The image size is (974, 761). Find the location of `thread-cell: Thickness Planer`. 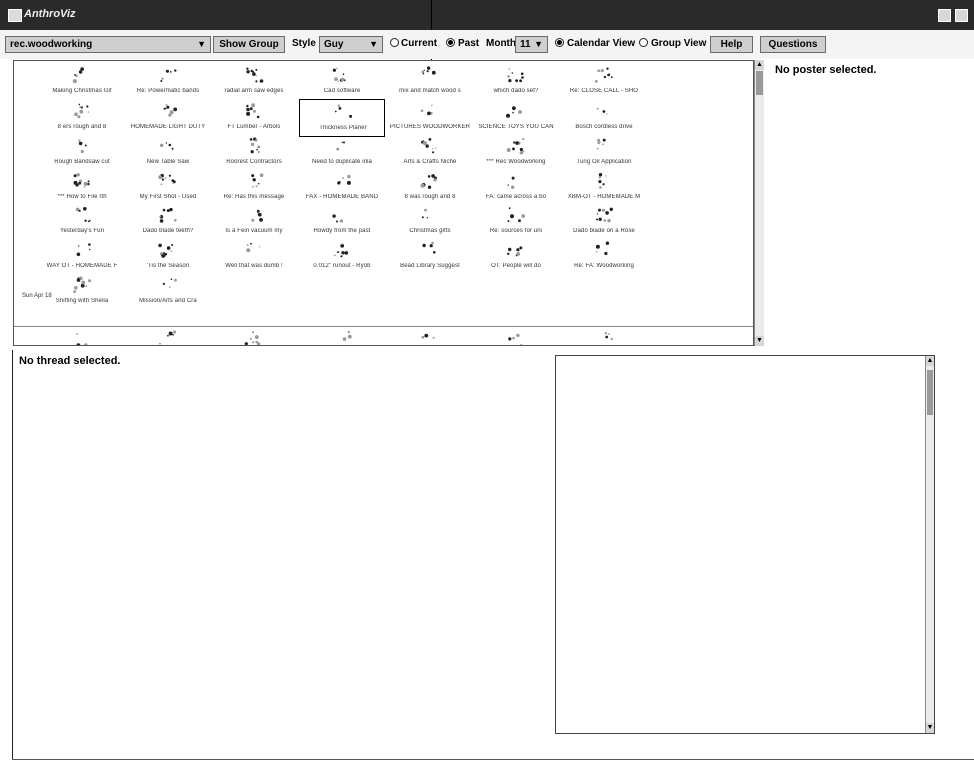

thread-cell: Thickness Planer is located at coordinates (342, 118).